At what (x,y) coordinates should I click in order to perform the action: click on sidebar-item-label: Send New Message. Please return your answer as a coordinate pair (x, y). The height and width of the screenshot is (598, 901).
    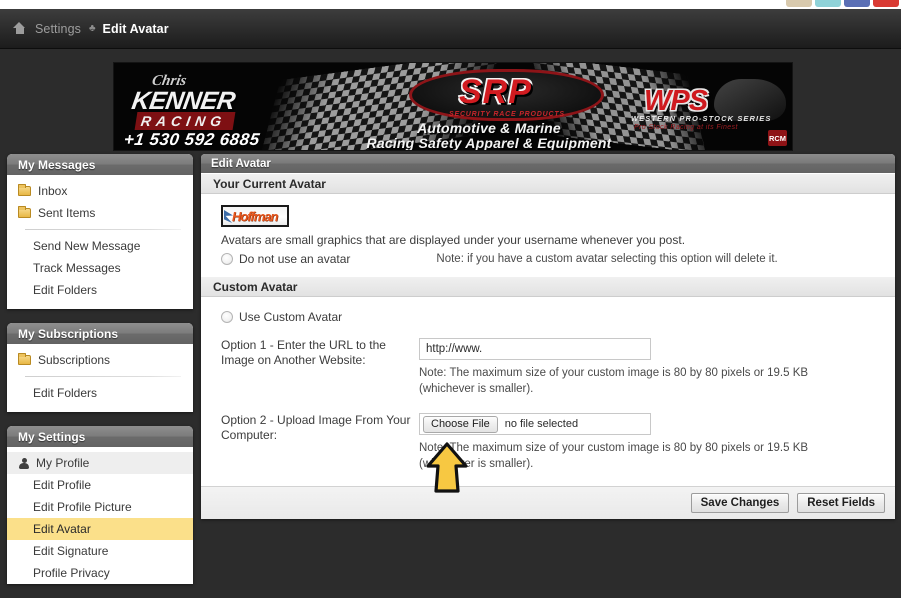
    Looking at the image, I should click on (87, 246).